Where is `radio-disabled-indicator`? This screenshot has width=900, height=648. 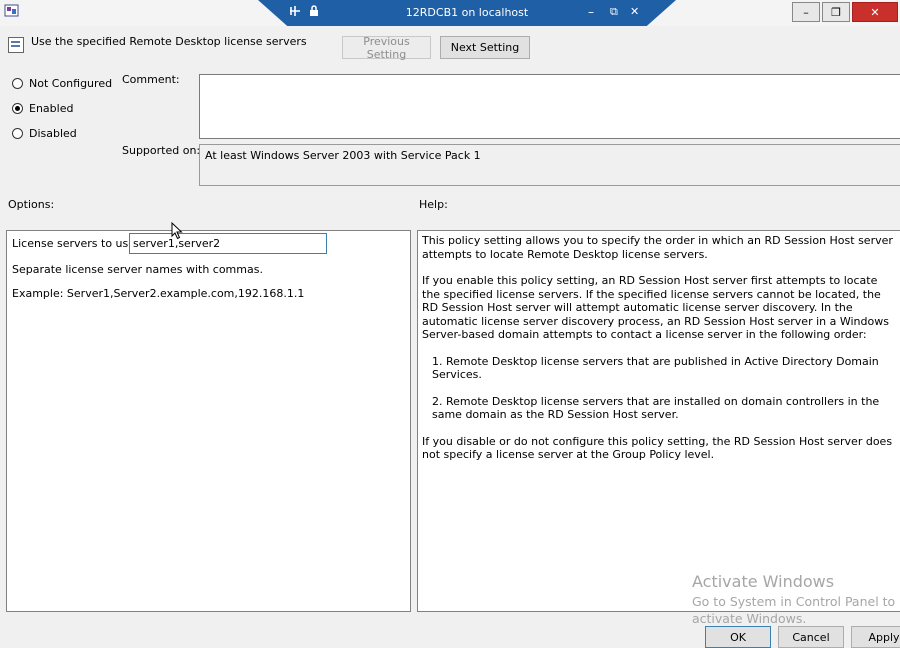
radio-disabled-indicator is located at coordinates (17, 133).